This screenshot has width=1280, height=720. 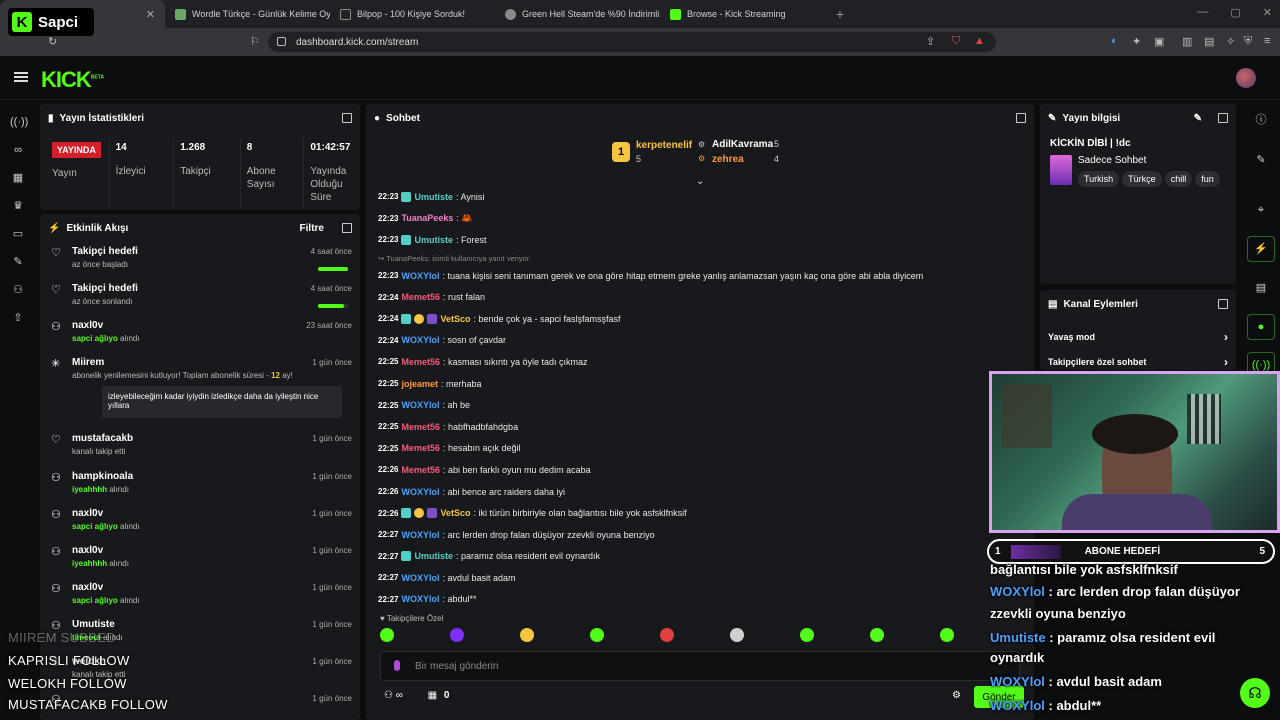 What do you see at coordinates (708, 219) in the screenshot?
I see `chat-message: 22:23 TuanaPeeks: 🦀` at bounding box center [708, 219].